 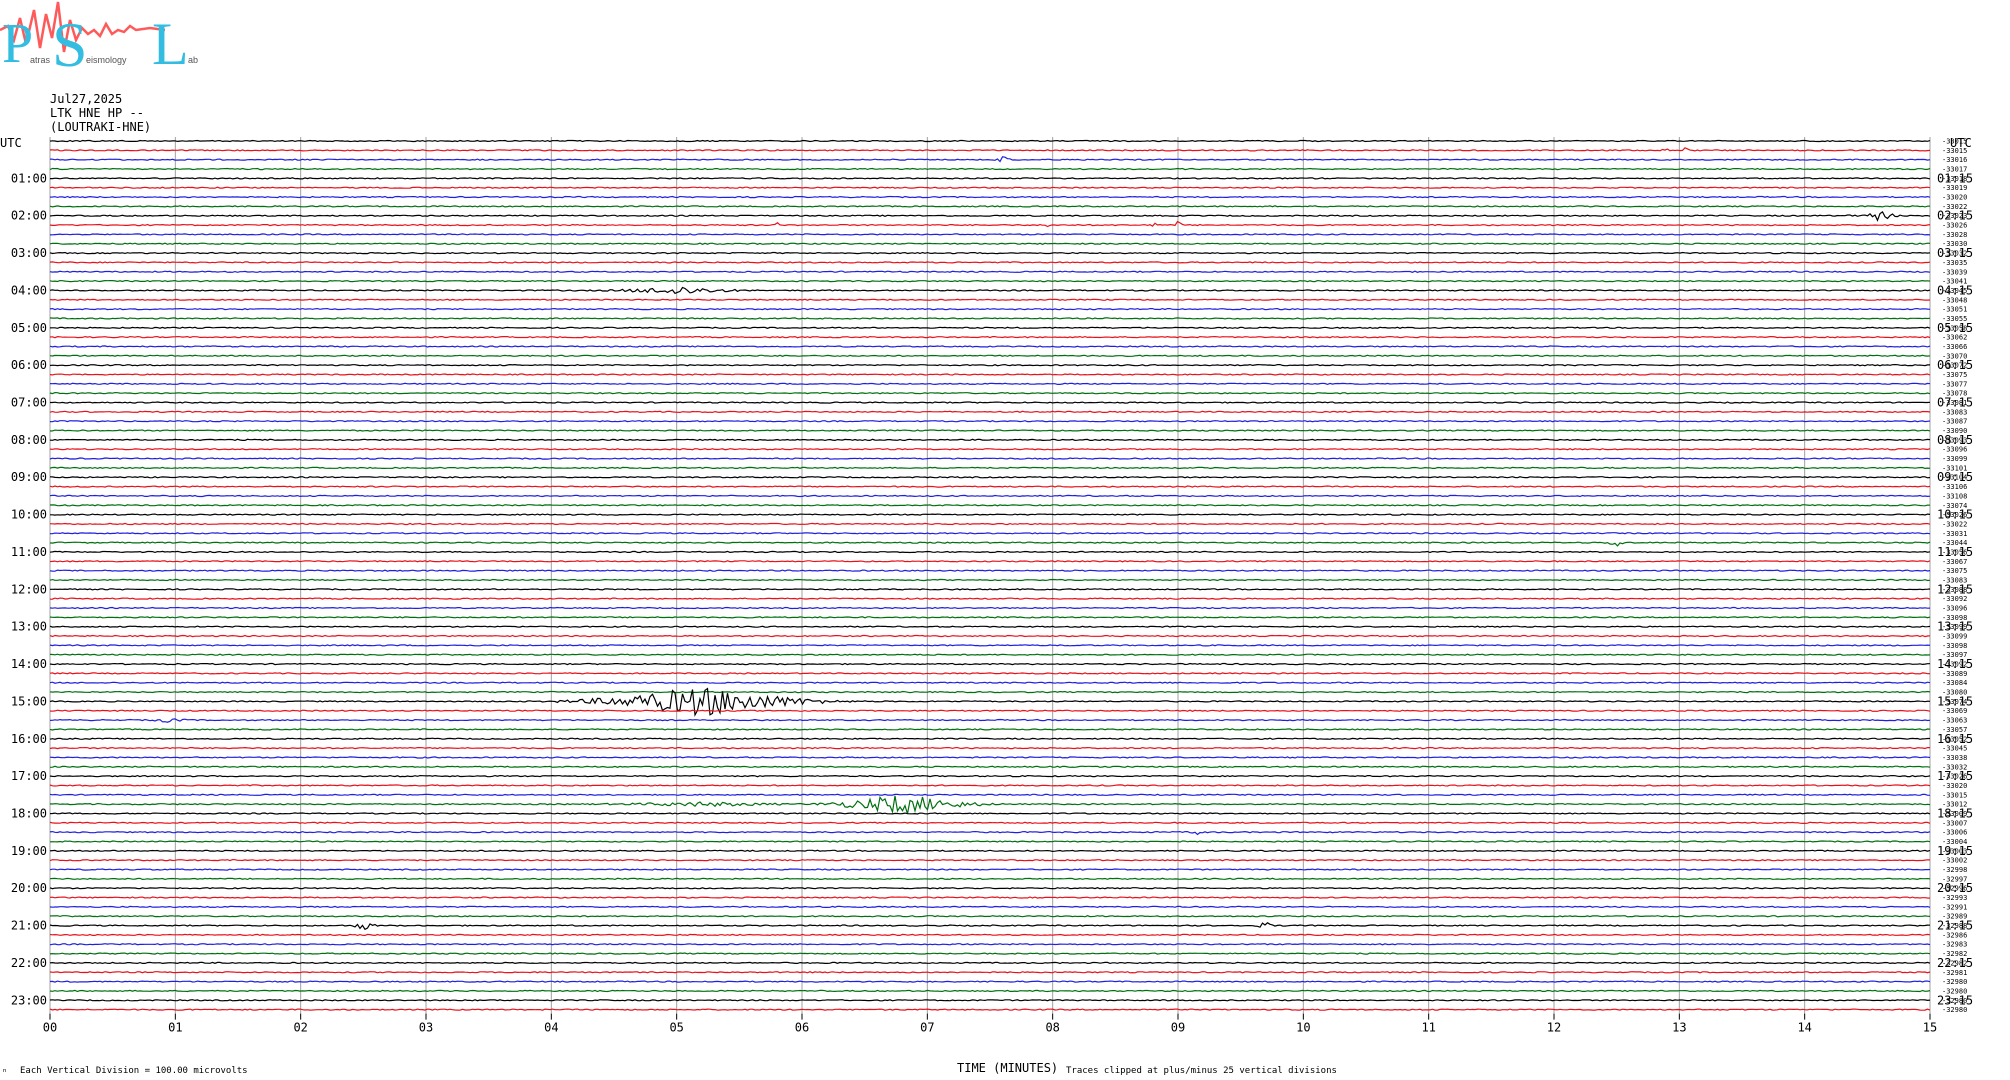 I want to click on right-trace-value: -33026, so click(x=1954, y=226).